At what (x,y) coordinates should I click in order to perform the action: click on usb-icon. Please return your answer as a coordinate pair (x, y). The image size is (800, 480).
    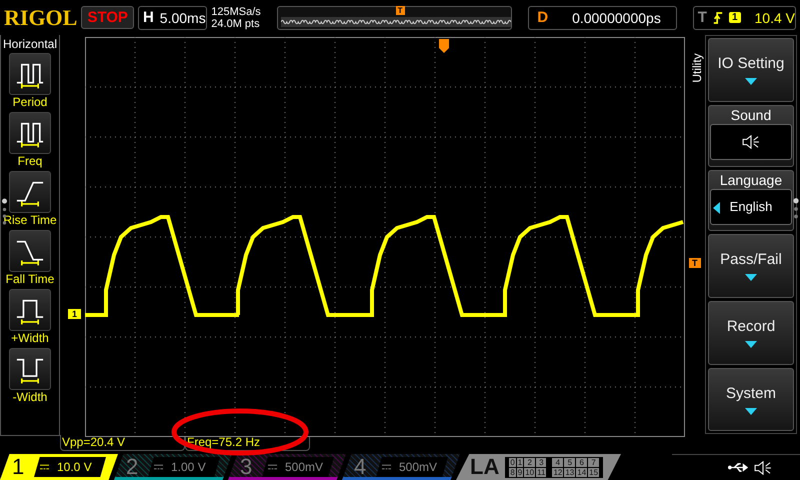
    Looking at the image, I should click on (738, 467).